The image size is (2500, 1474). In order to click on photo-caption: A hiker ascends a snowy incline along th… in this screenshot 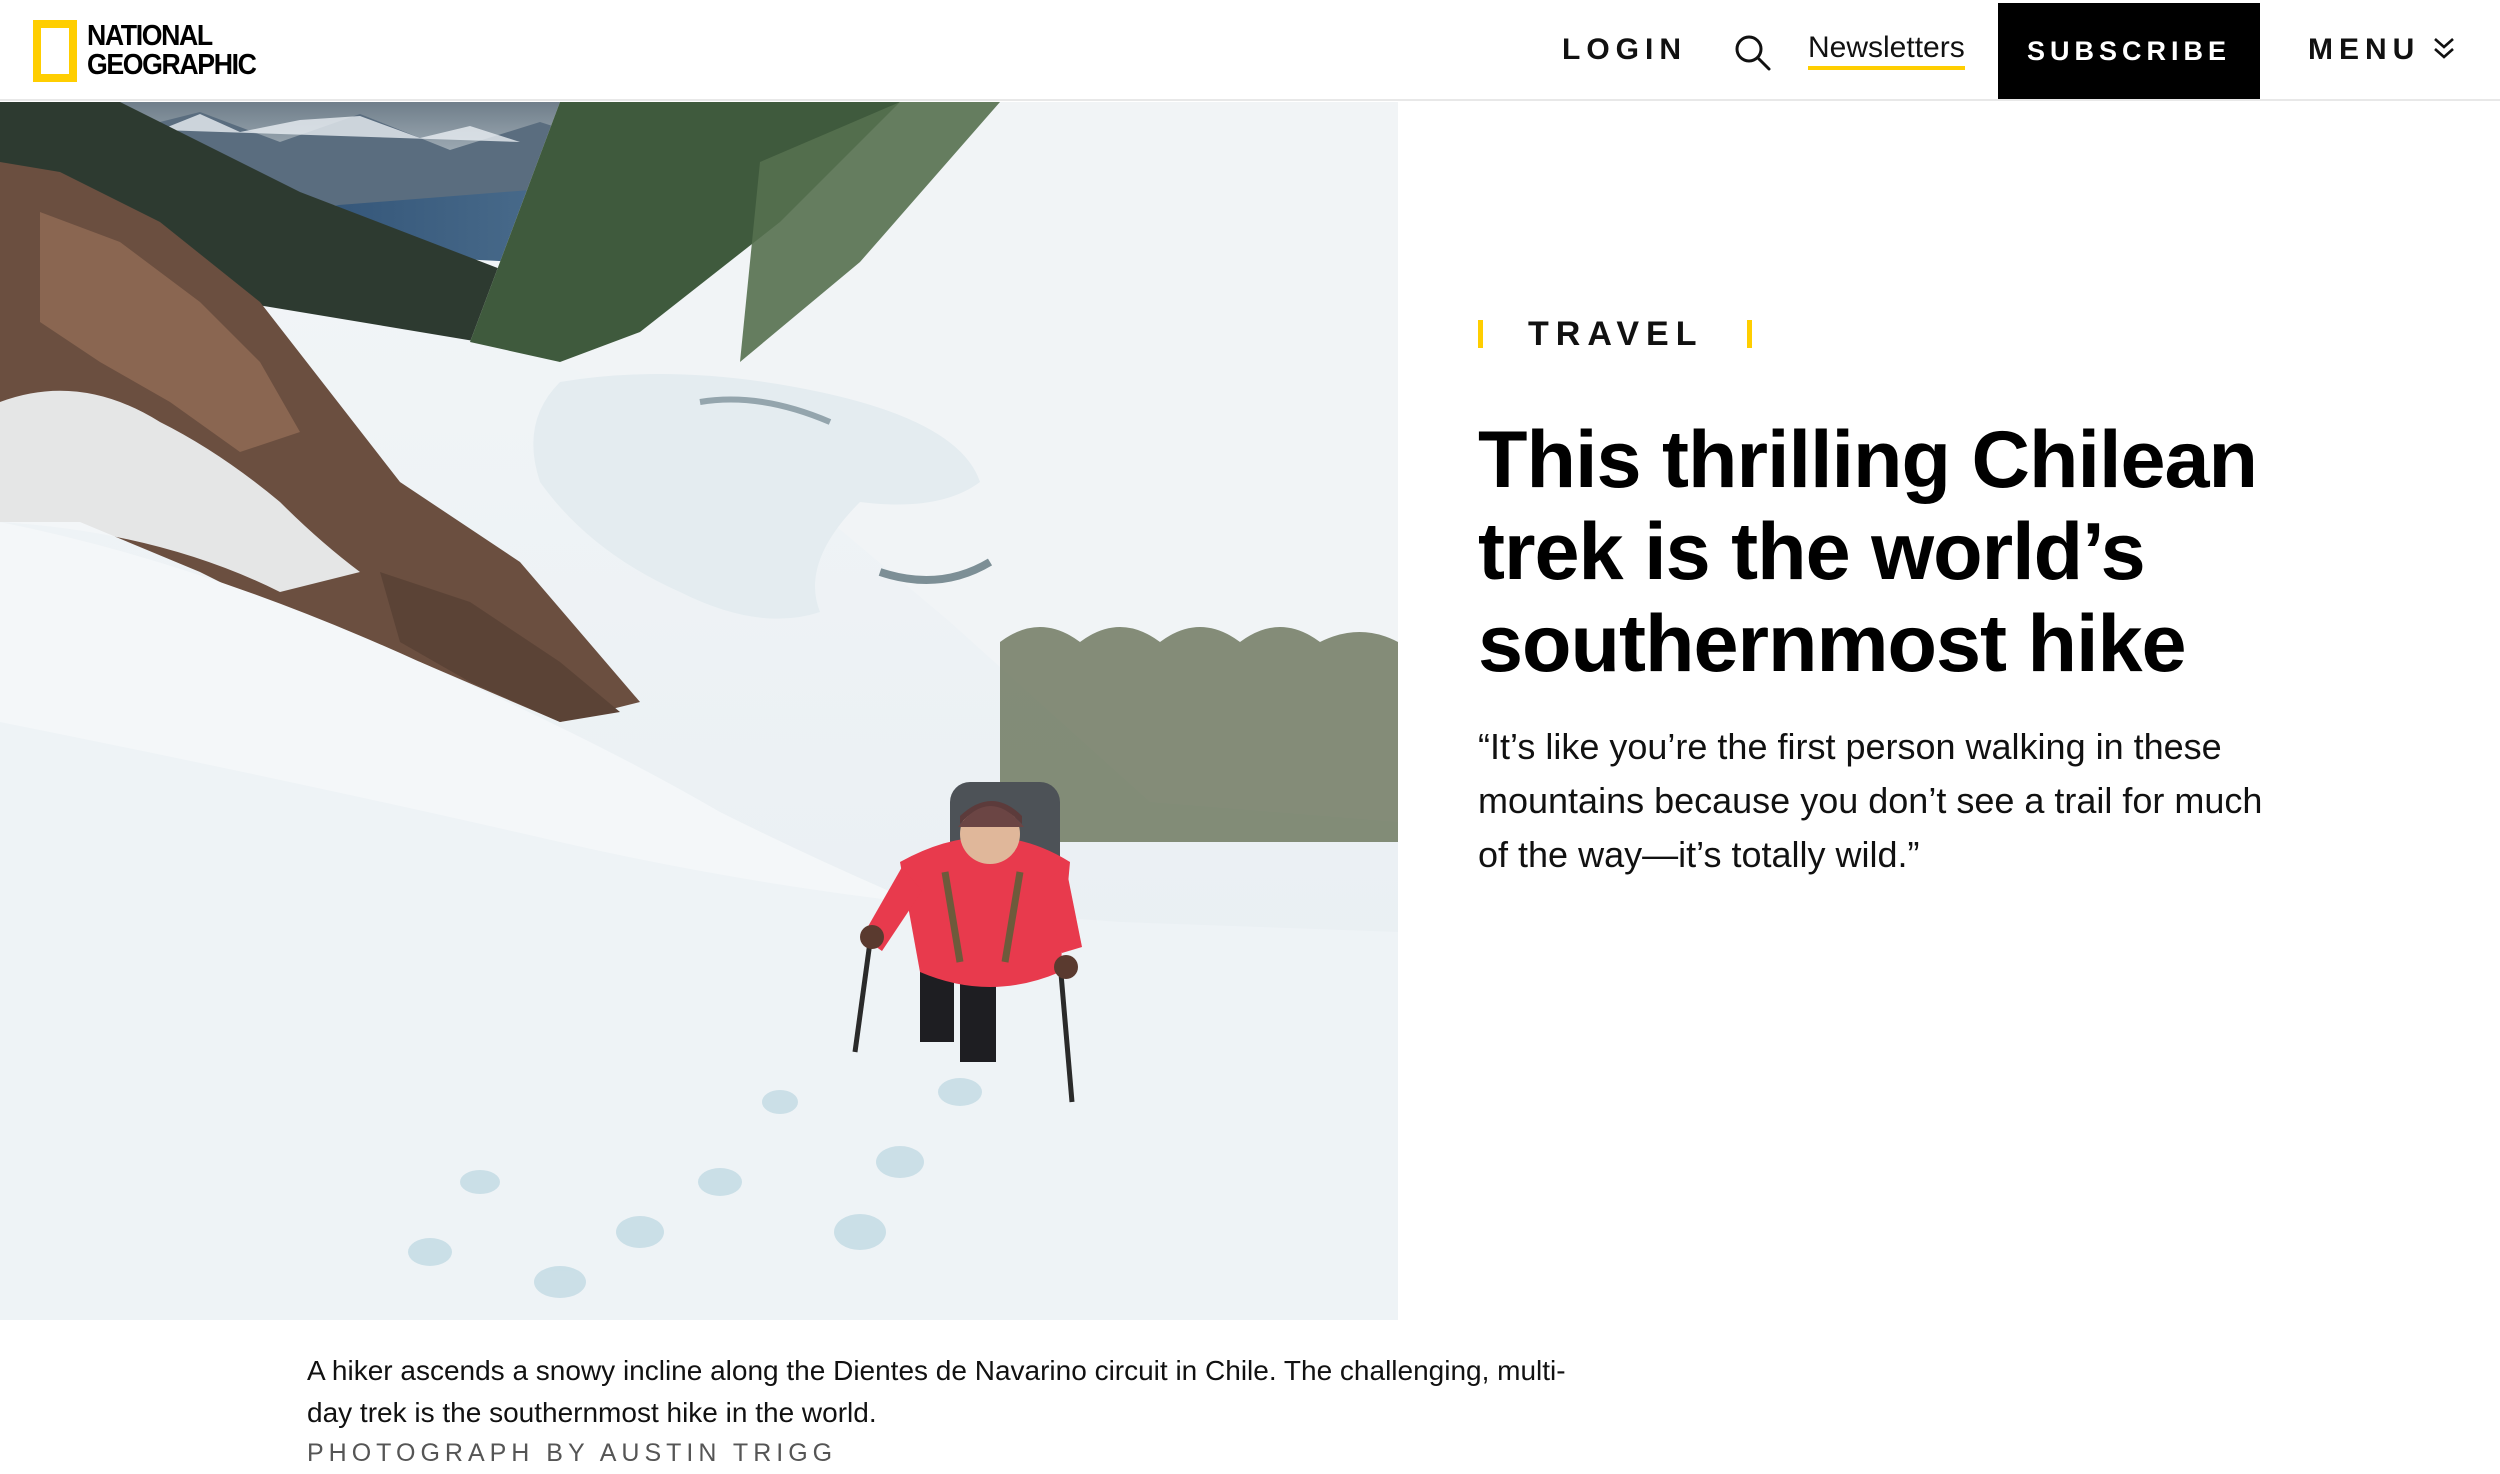, I will do `click(936, 1391)`.